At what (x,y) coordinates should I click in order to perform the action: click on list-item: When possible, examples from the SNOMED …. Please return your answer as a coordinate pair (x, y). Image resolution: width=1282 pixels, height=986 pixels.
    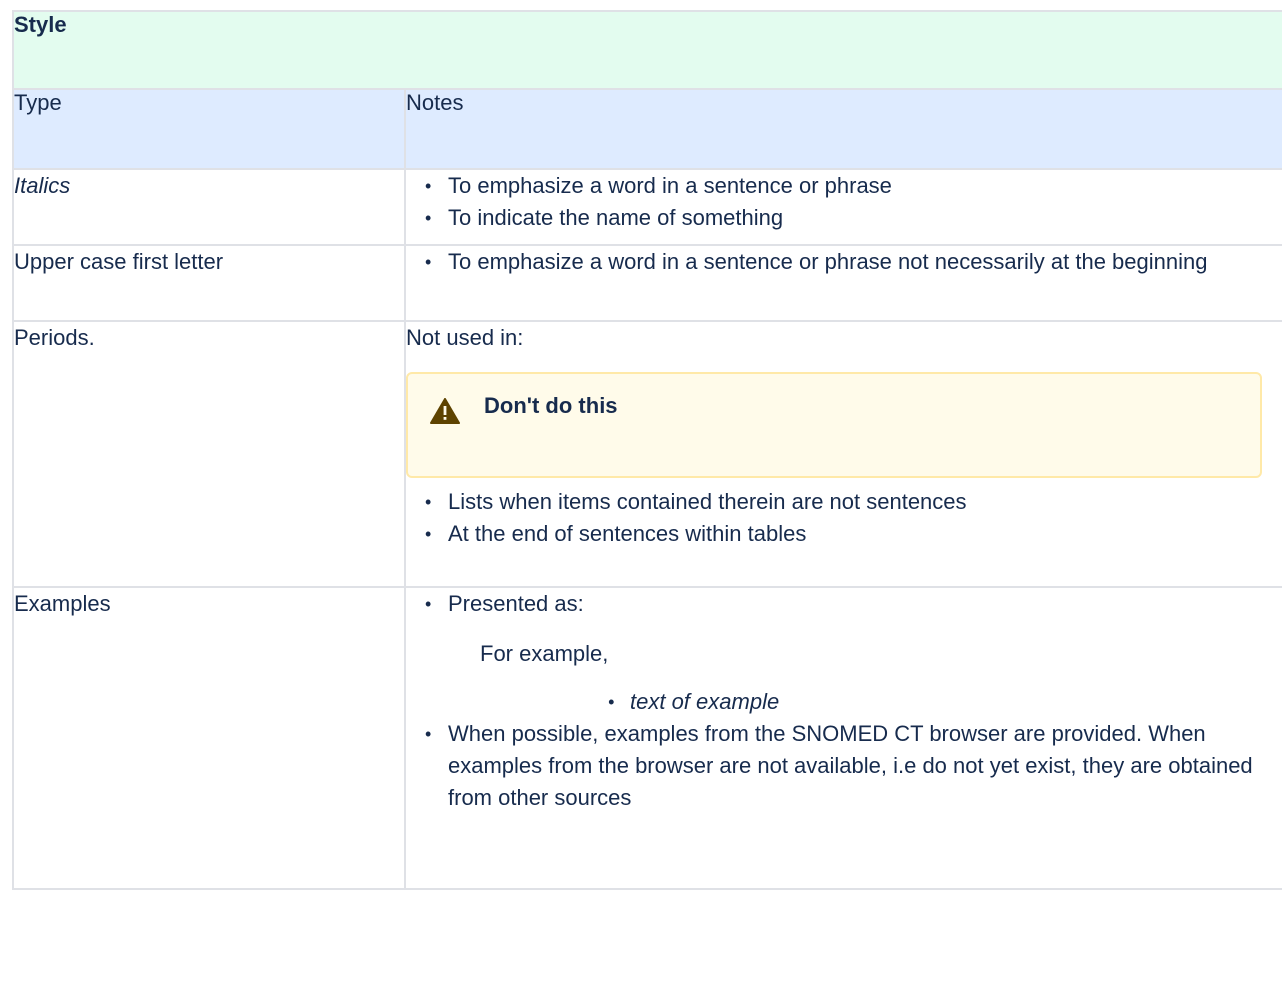
    Looking at the image, I should click on (853, 766).